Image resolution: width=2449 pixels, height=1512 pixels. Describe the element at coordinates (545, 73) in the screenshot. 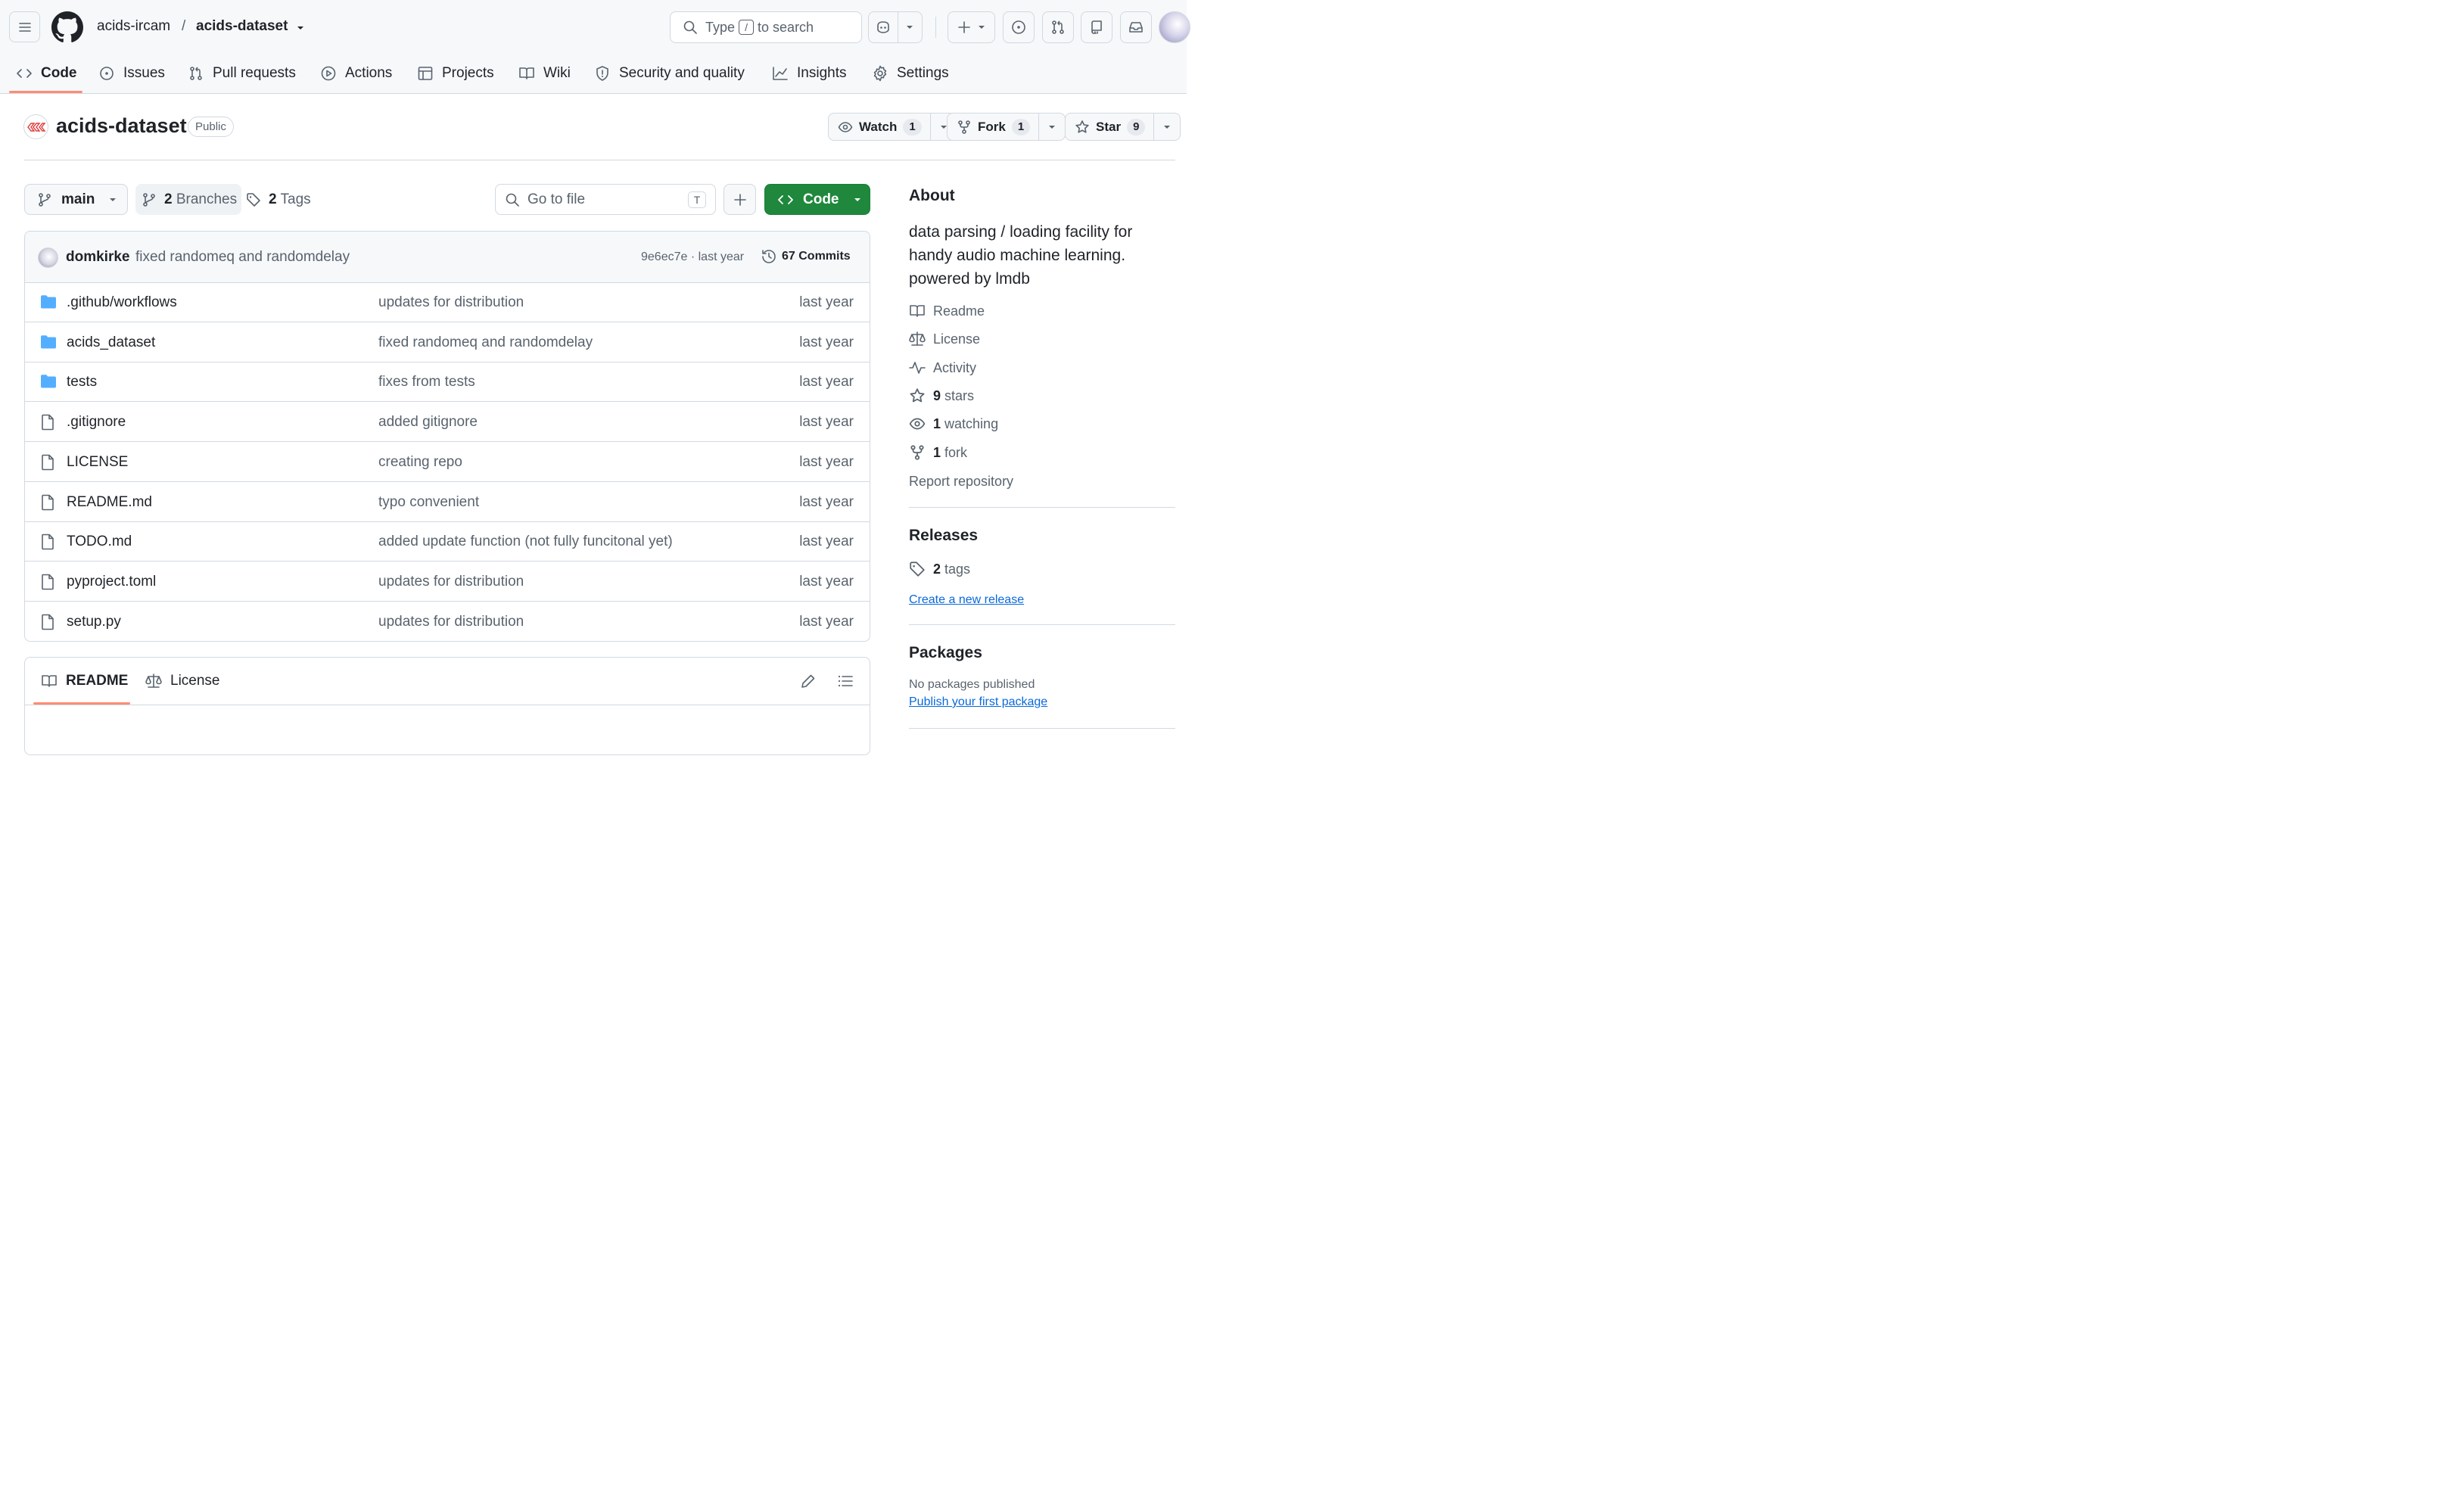

I see `tab-wiki: Wiki` at that location.